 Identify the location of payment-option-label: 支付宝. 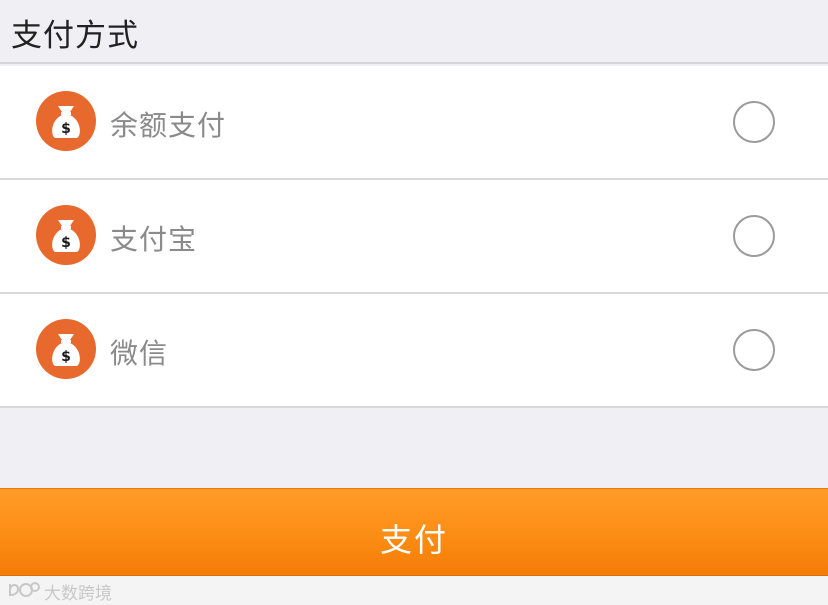
(154, 239).